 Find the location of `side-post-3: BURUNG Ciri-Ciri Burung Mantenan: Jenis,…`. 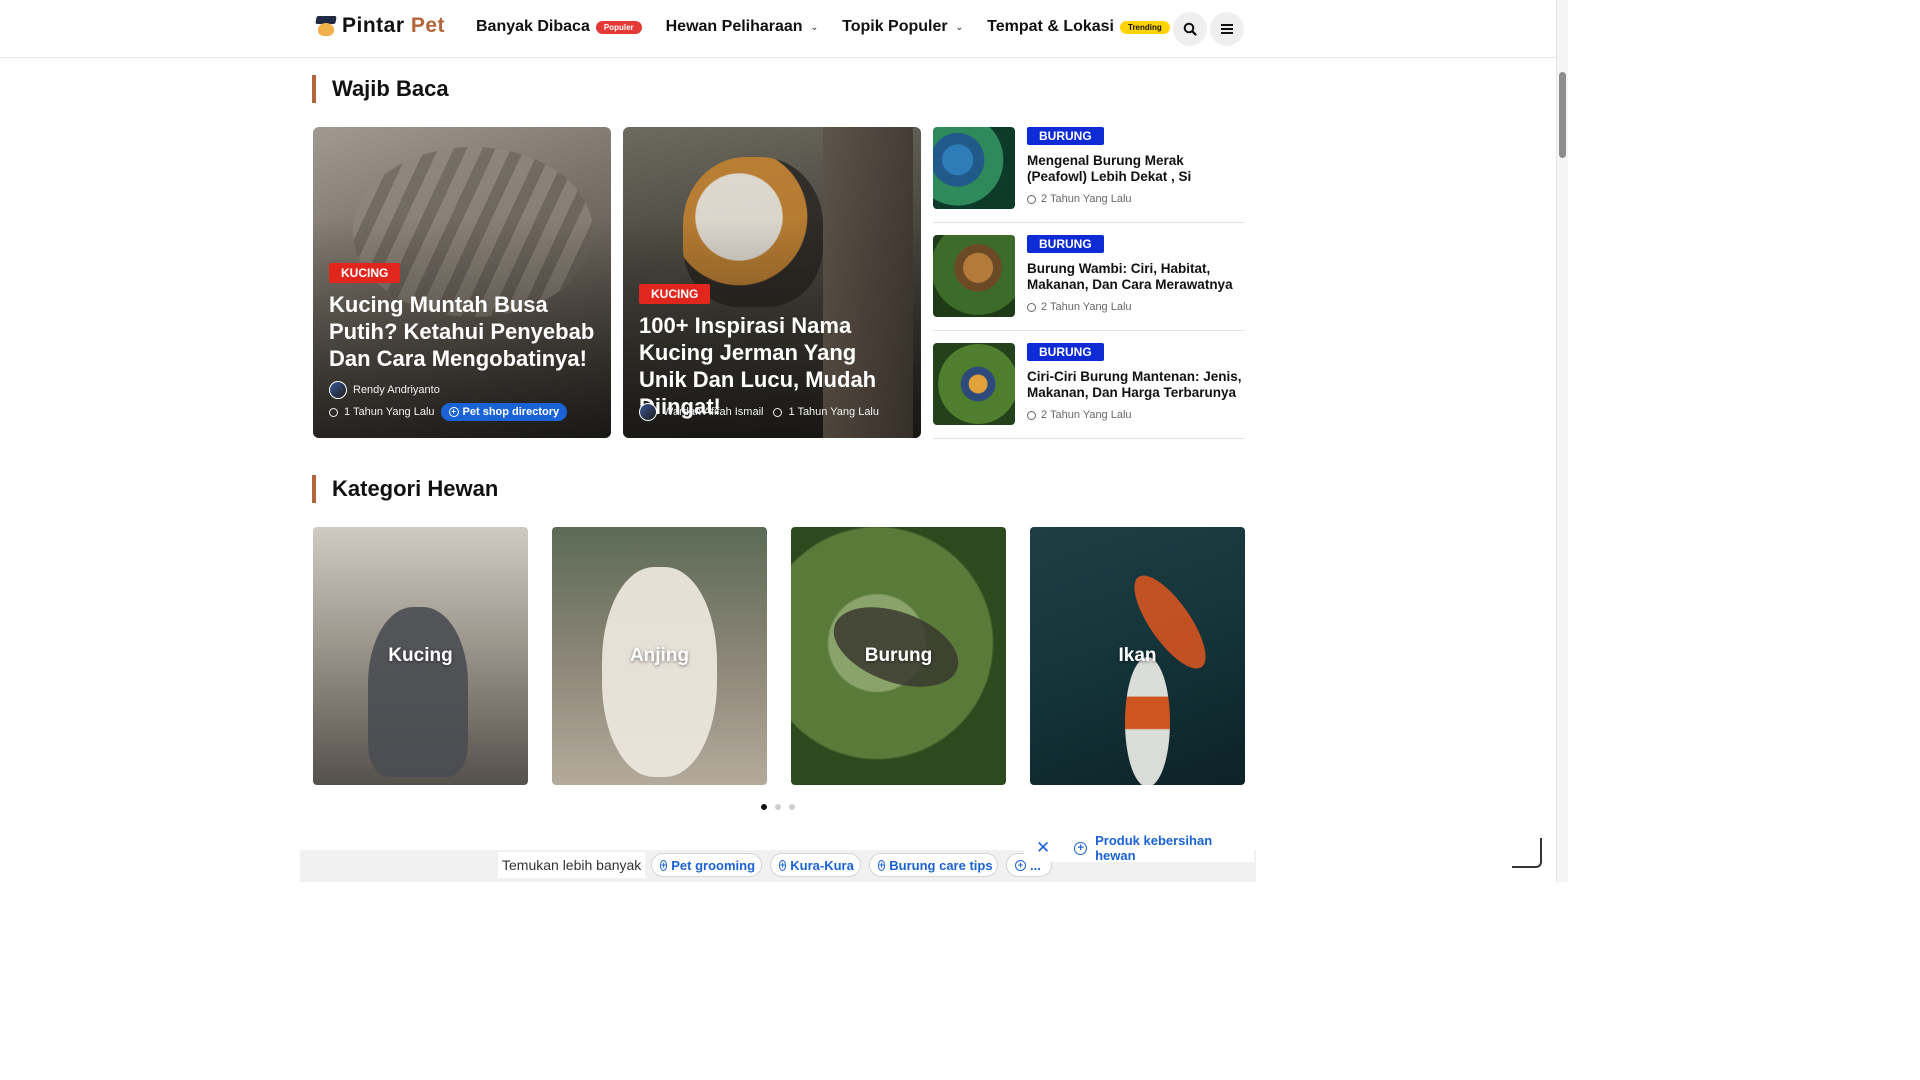

side-post-3: BURUNG Ciri-Ciri Burung Mantenan: Jenis,… is located at coordinates (1088, 391).